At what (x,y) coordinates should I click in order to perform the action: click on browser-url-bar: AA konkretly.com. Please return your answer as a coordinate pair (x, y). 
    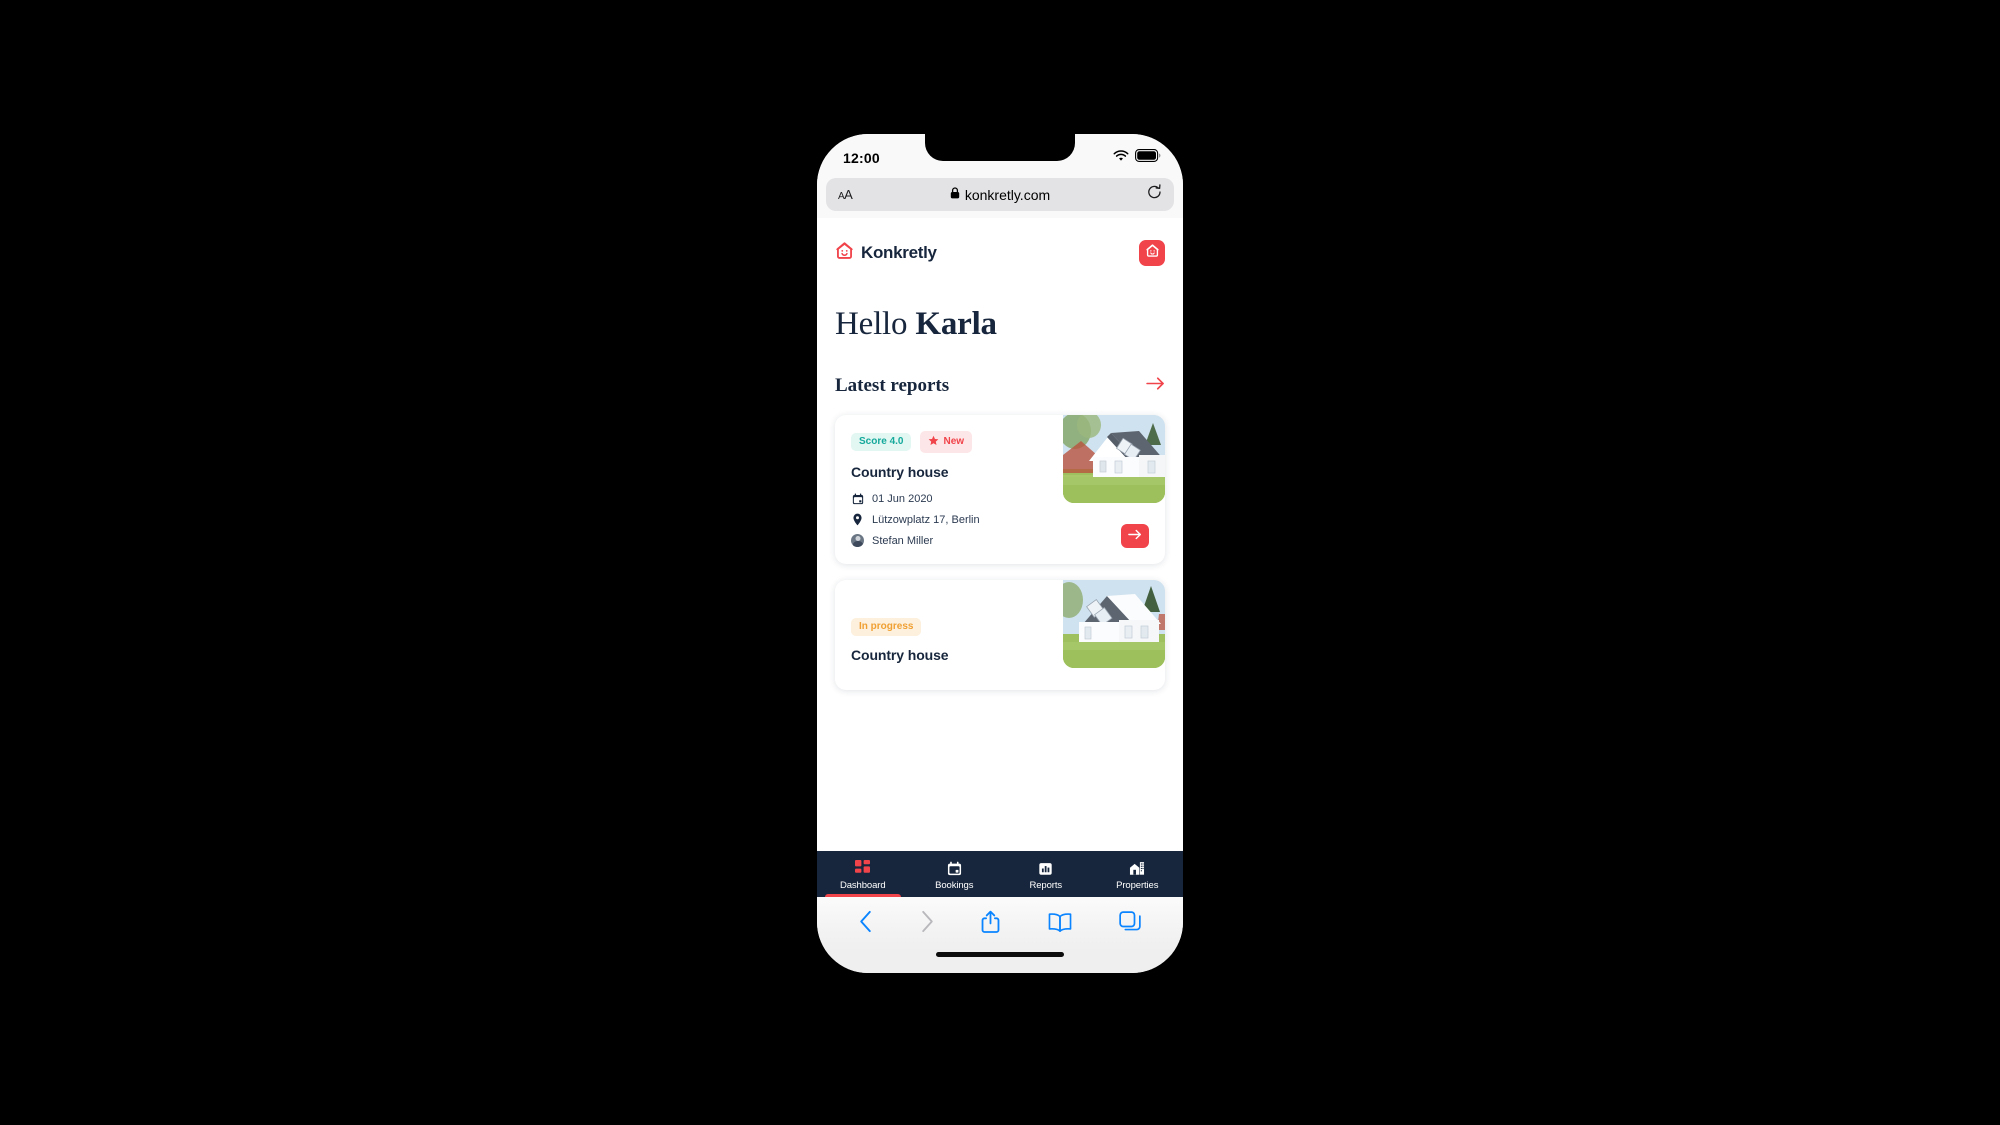
    Looking at the image, I should click on (1000, 194).